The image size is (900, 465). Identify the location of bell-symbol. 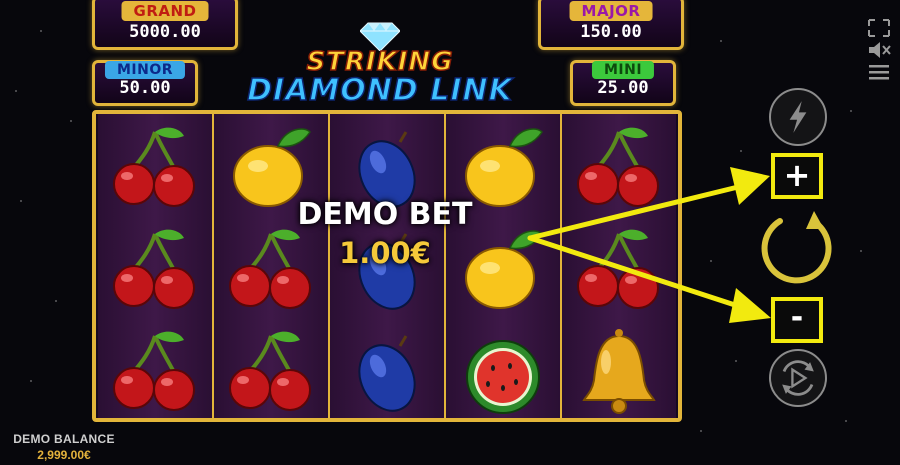
(619, 370).